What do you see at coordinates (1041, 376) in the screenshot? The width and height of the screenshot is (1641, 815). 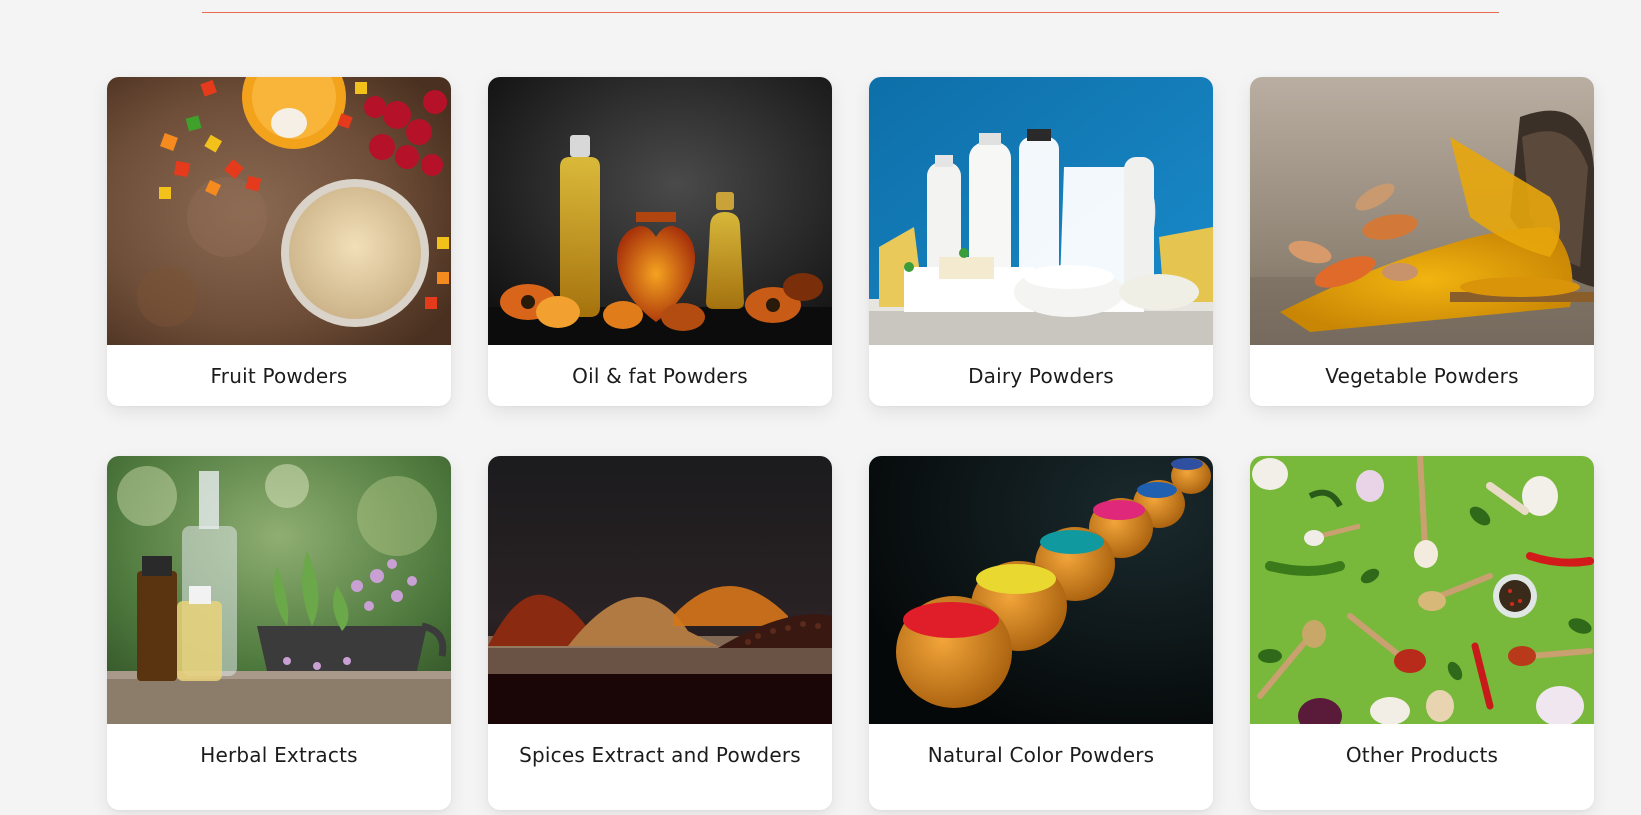 I see `category-label: Dairy Powders` at bounding box center [1041, 376].